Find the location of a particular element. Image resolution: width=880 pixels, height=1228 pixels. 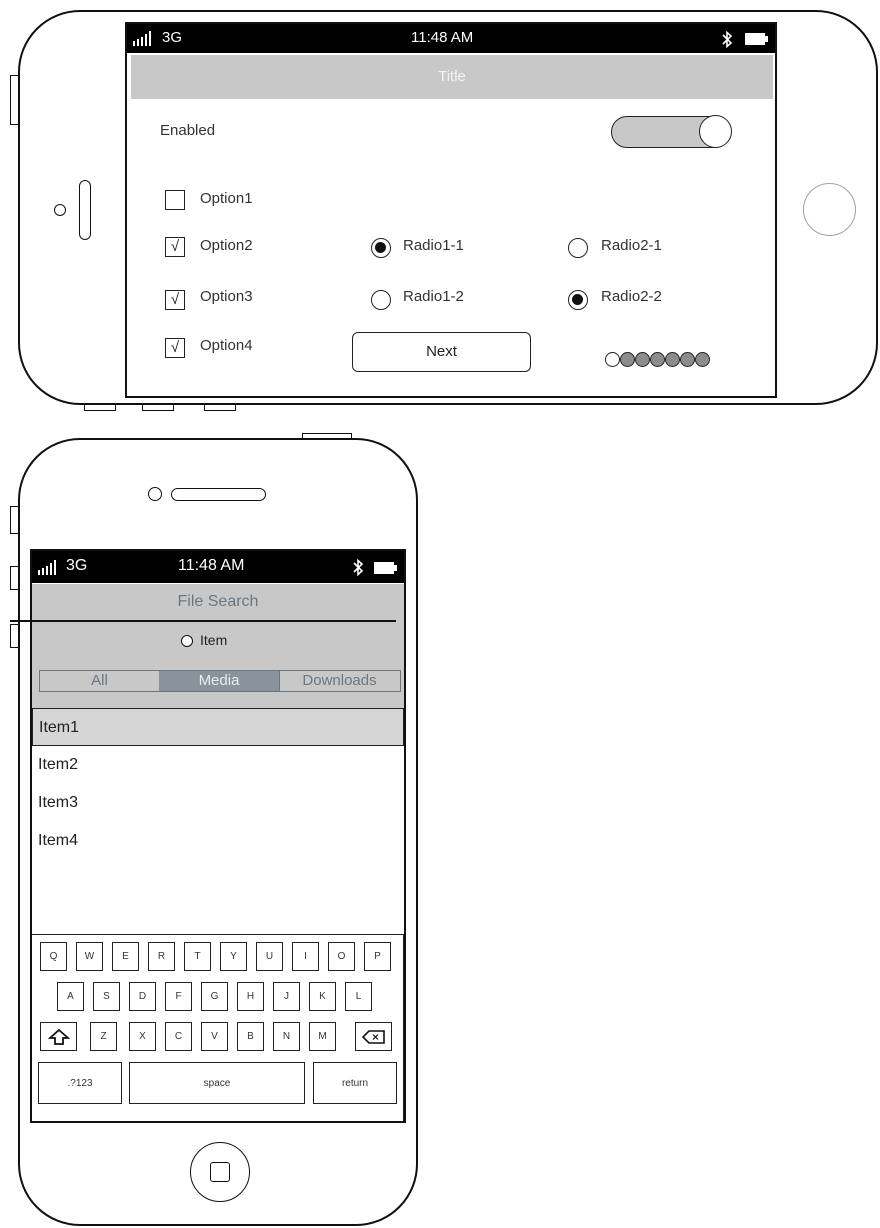

key-o: O is located at coordinates (341, 956).